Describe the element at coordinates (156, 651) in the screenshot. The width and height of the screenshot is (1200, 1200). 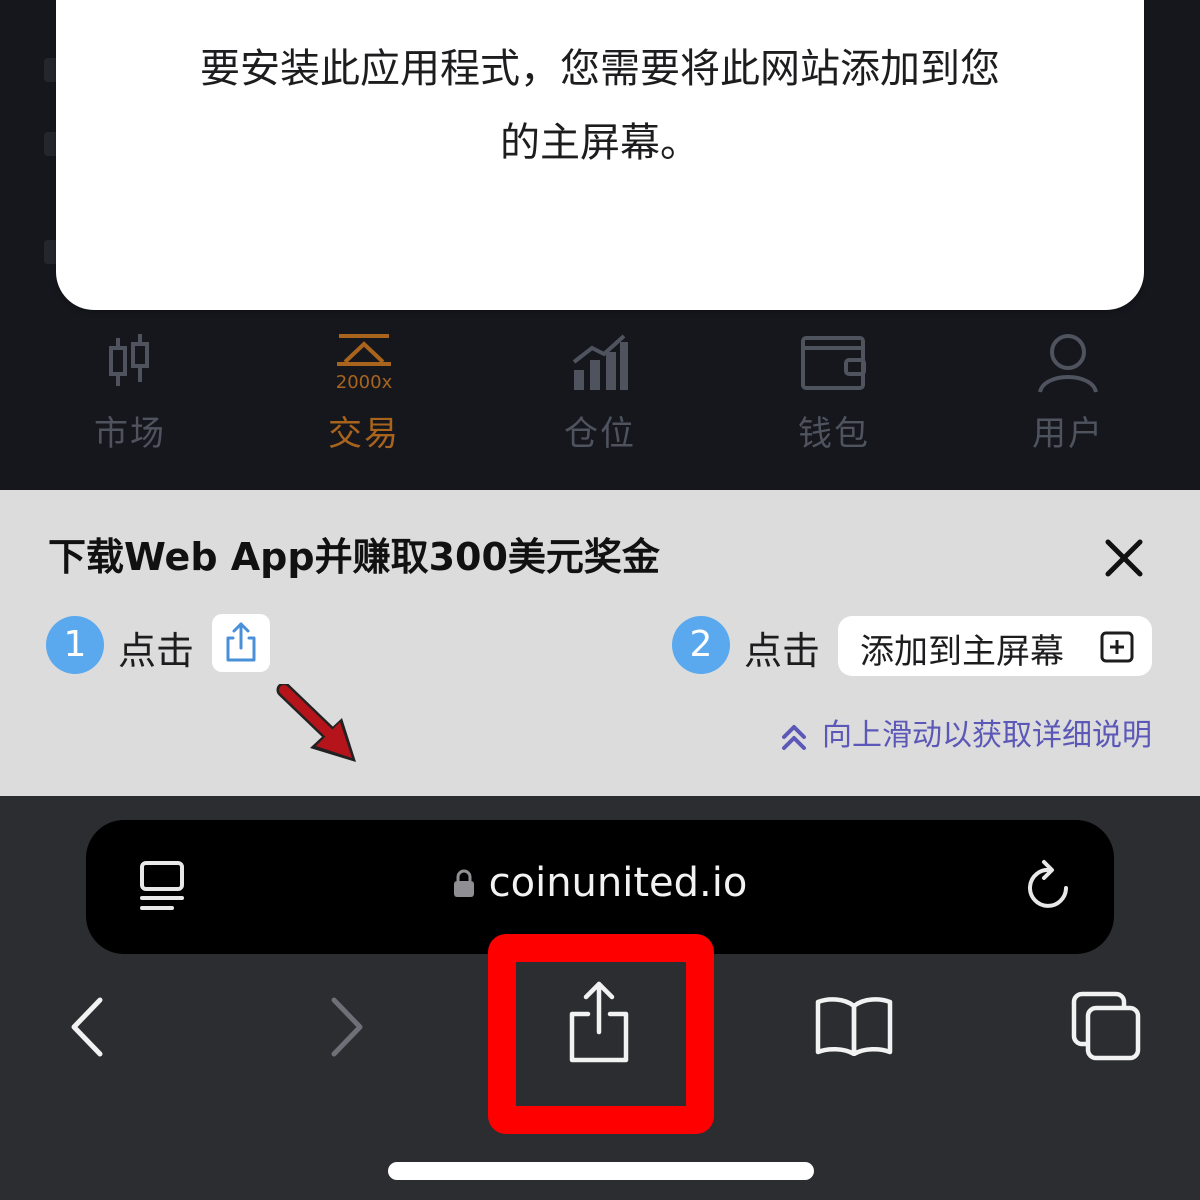
I see `step-1-text: 点击` at that location.